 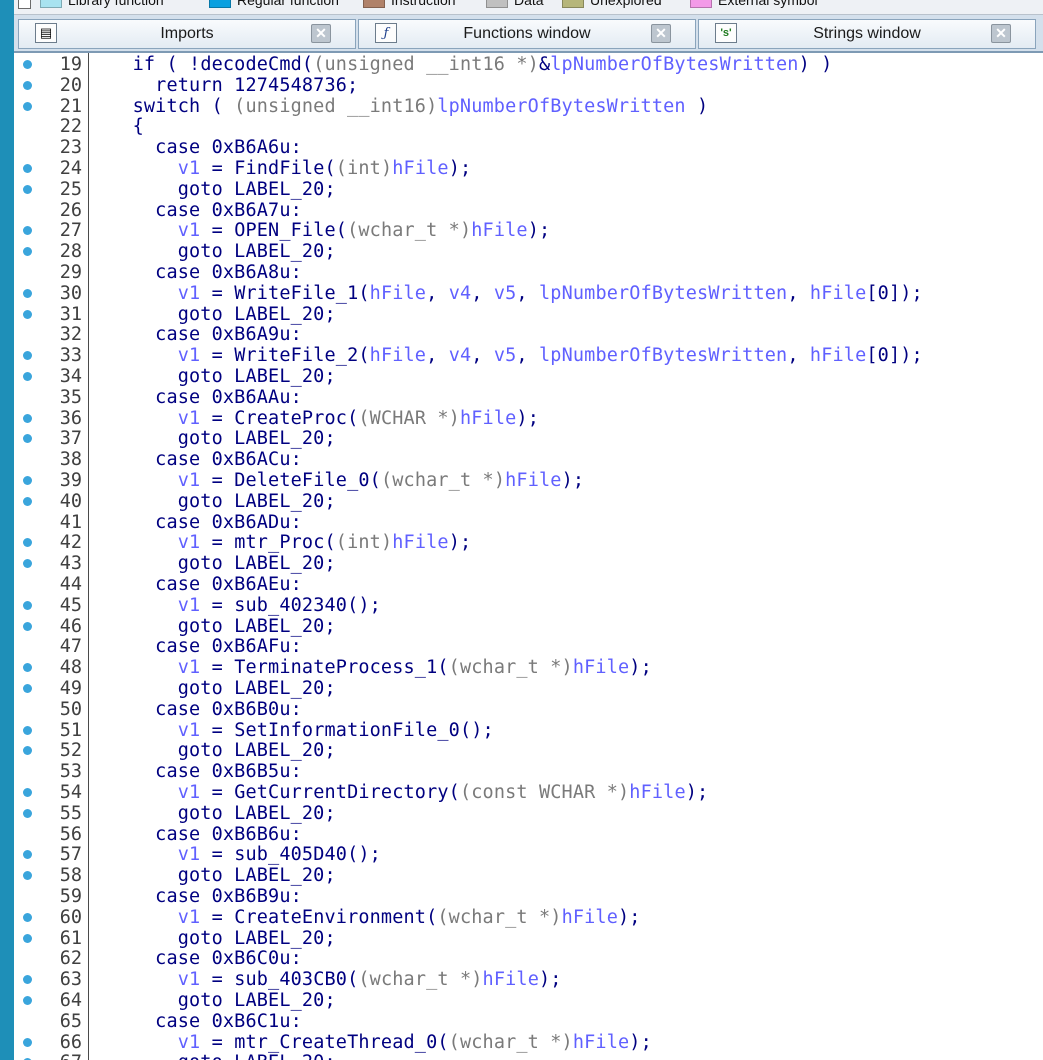 I want to click on code-line: 24 v1 = FindFile((int)hFile);, so click(x=528, y=168).